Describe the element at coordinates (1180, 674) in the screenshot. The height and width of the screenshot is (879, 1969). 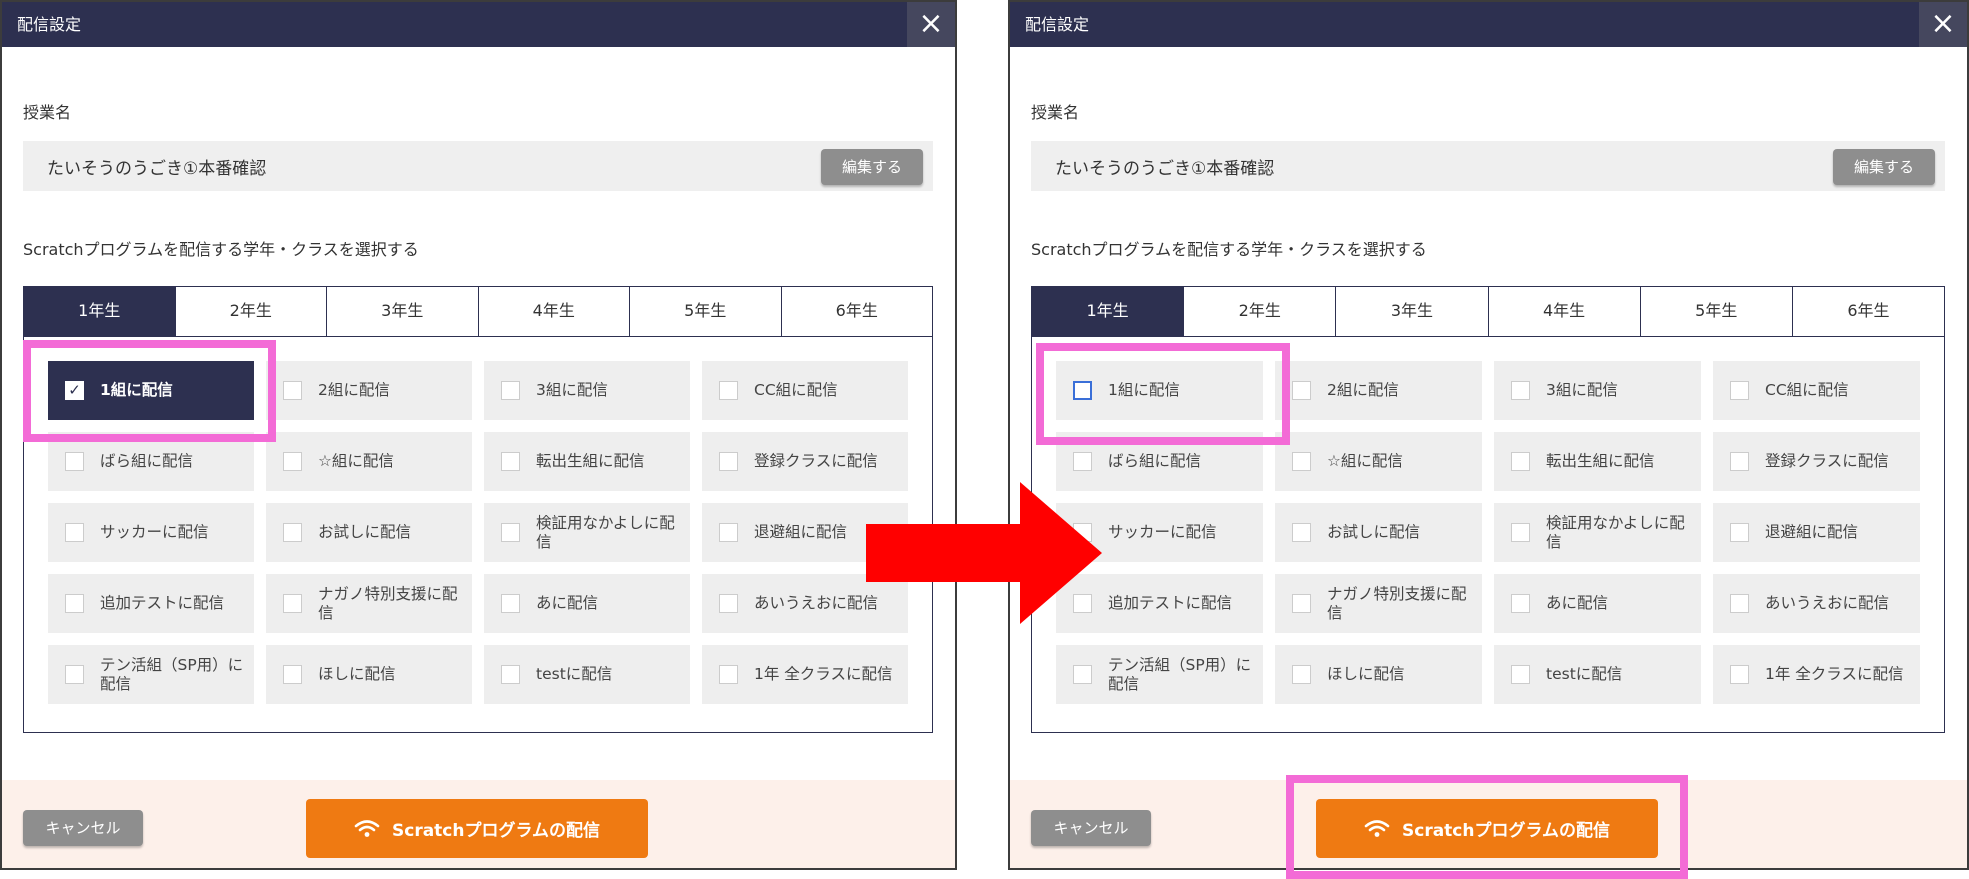
I see `class-checkbox-label: テン活組（SP用）に配信` at that location.